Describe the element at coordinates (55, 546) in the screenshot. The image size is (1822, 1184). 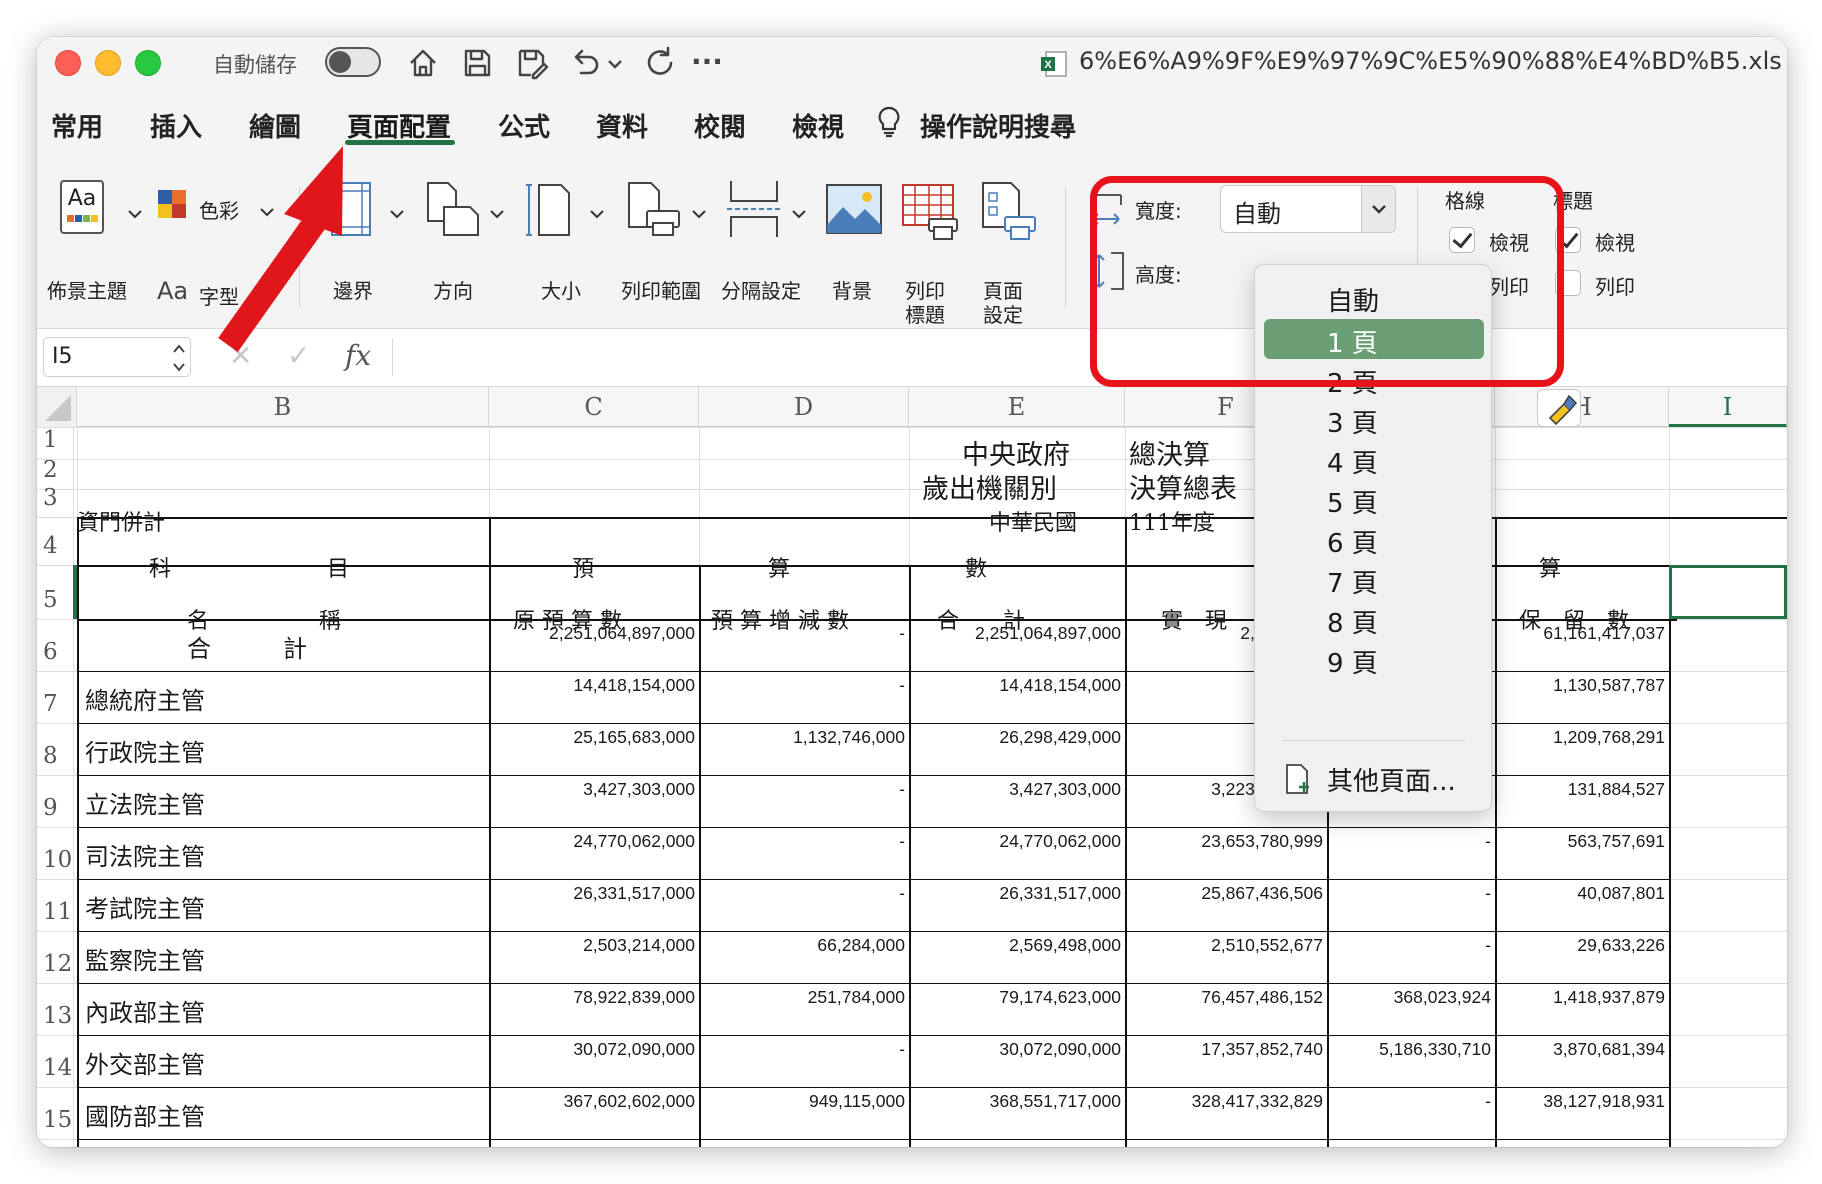
I see `row-header-4: 4` at that location.